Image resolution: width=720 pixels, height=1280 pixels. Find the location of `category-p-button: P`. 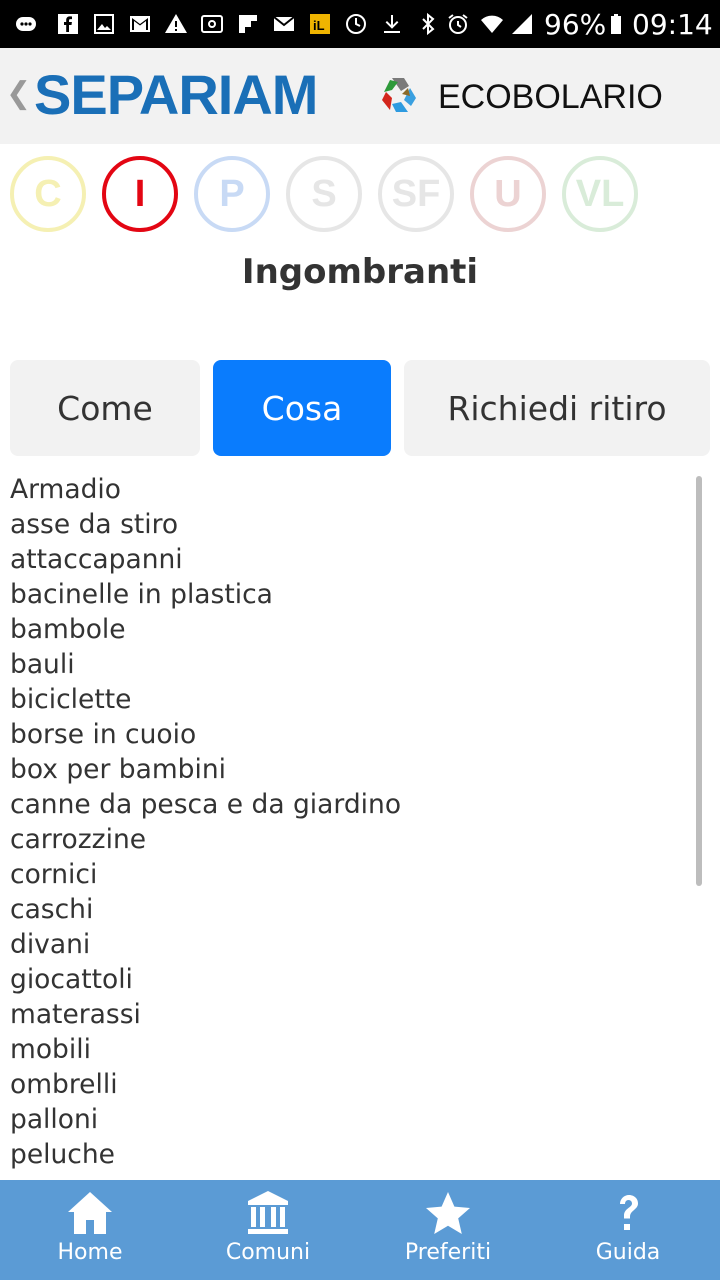

category-p-button: P is located at coordinates (232, 194).